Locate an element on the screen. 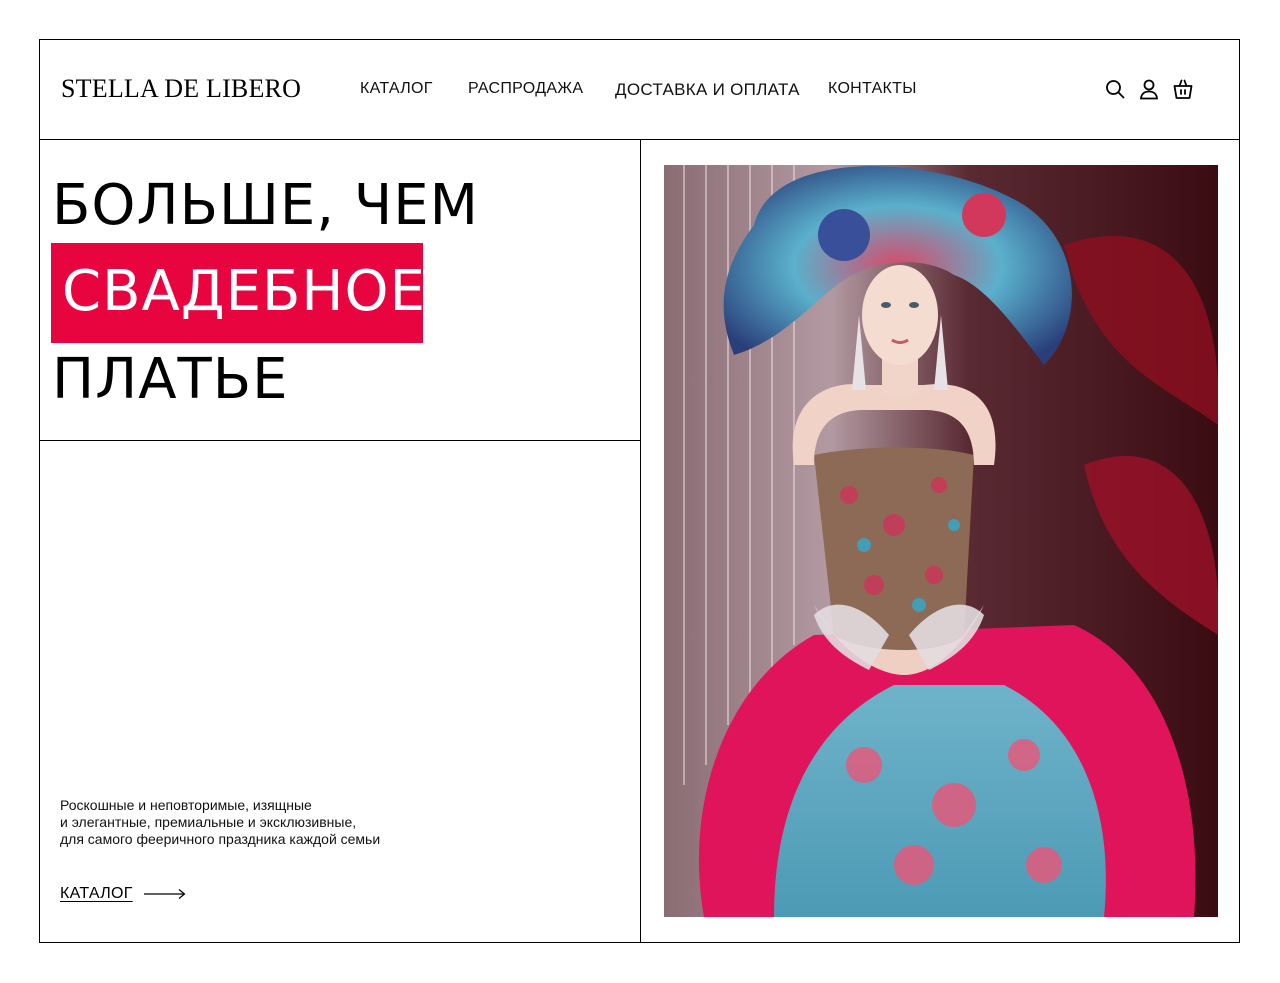 The height and width of the screenshot is (983, 1280). search-icon is located at coordinates (1115, 89).